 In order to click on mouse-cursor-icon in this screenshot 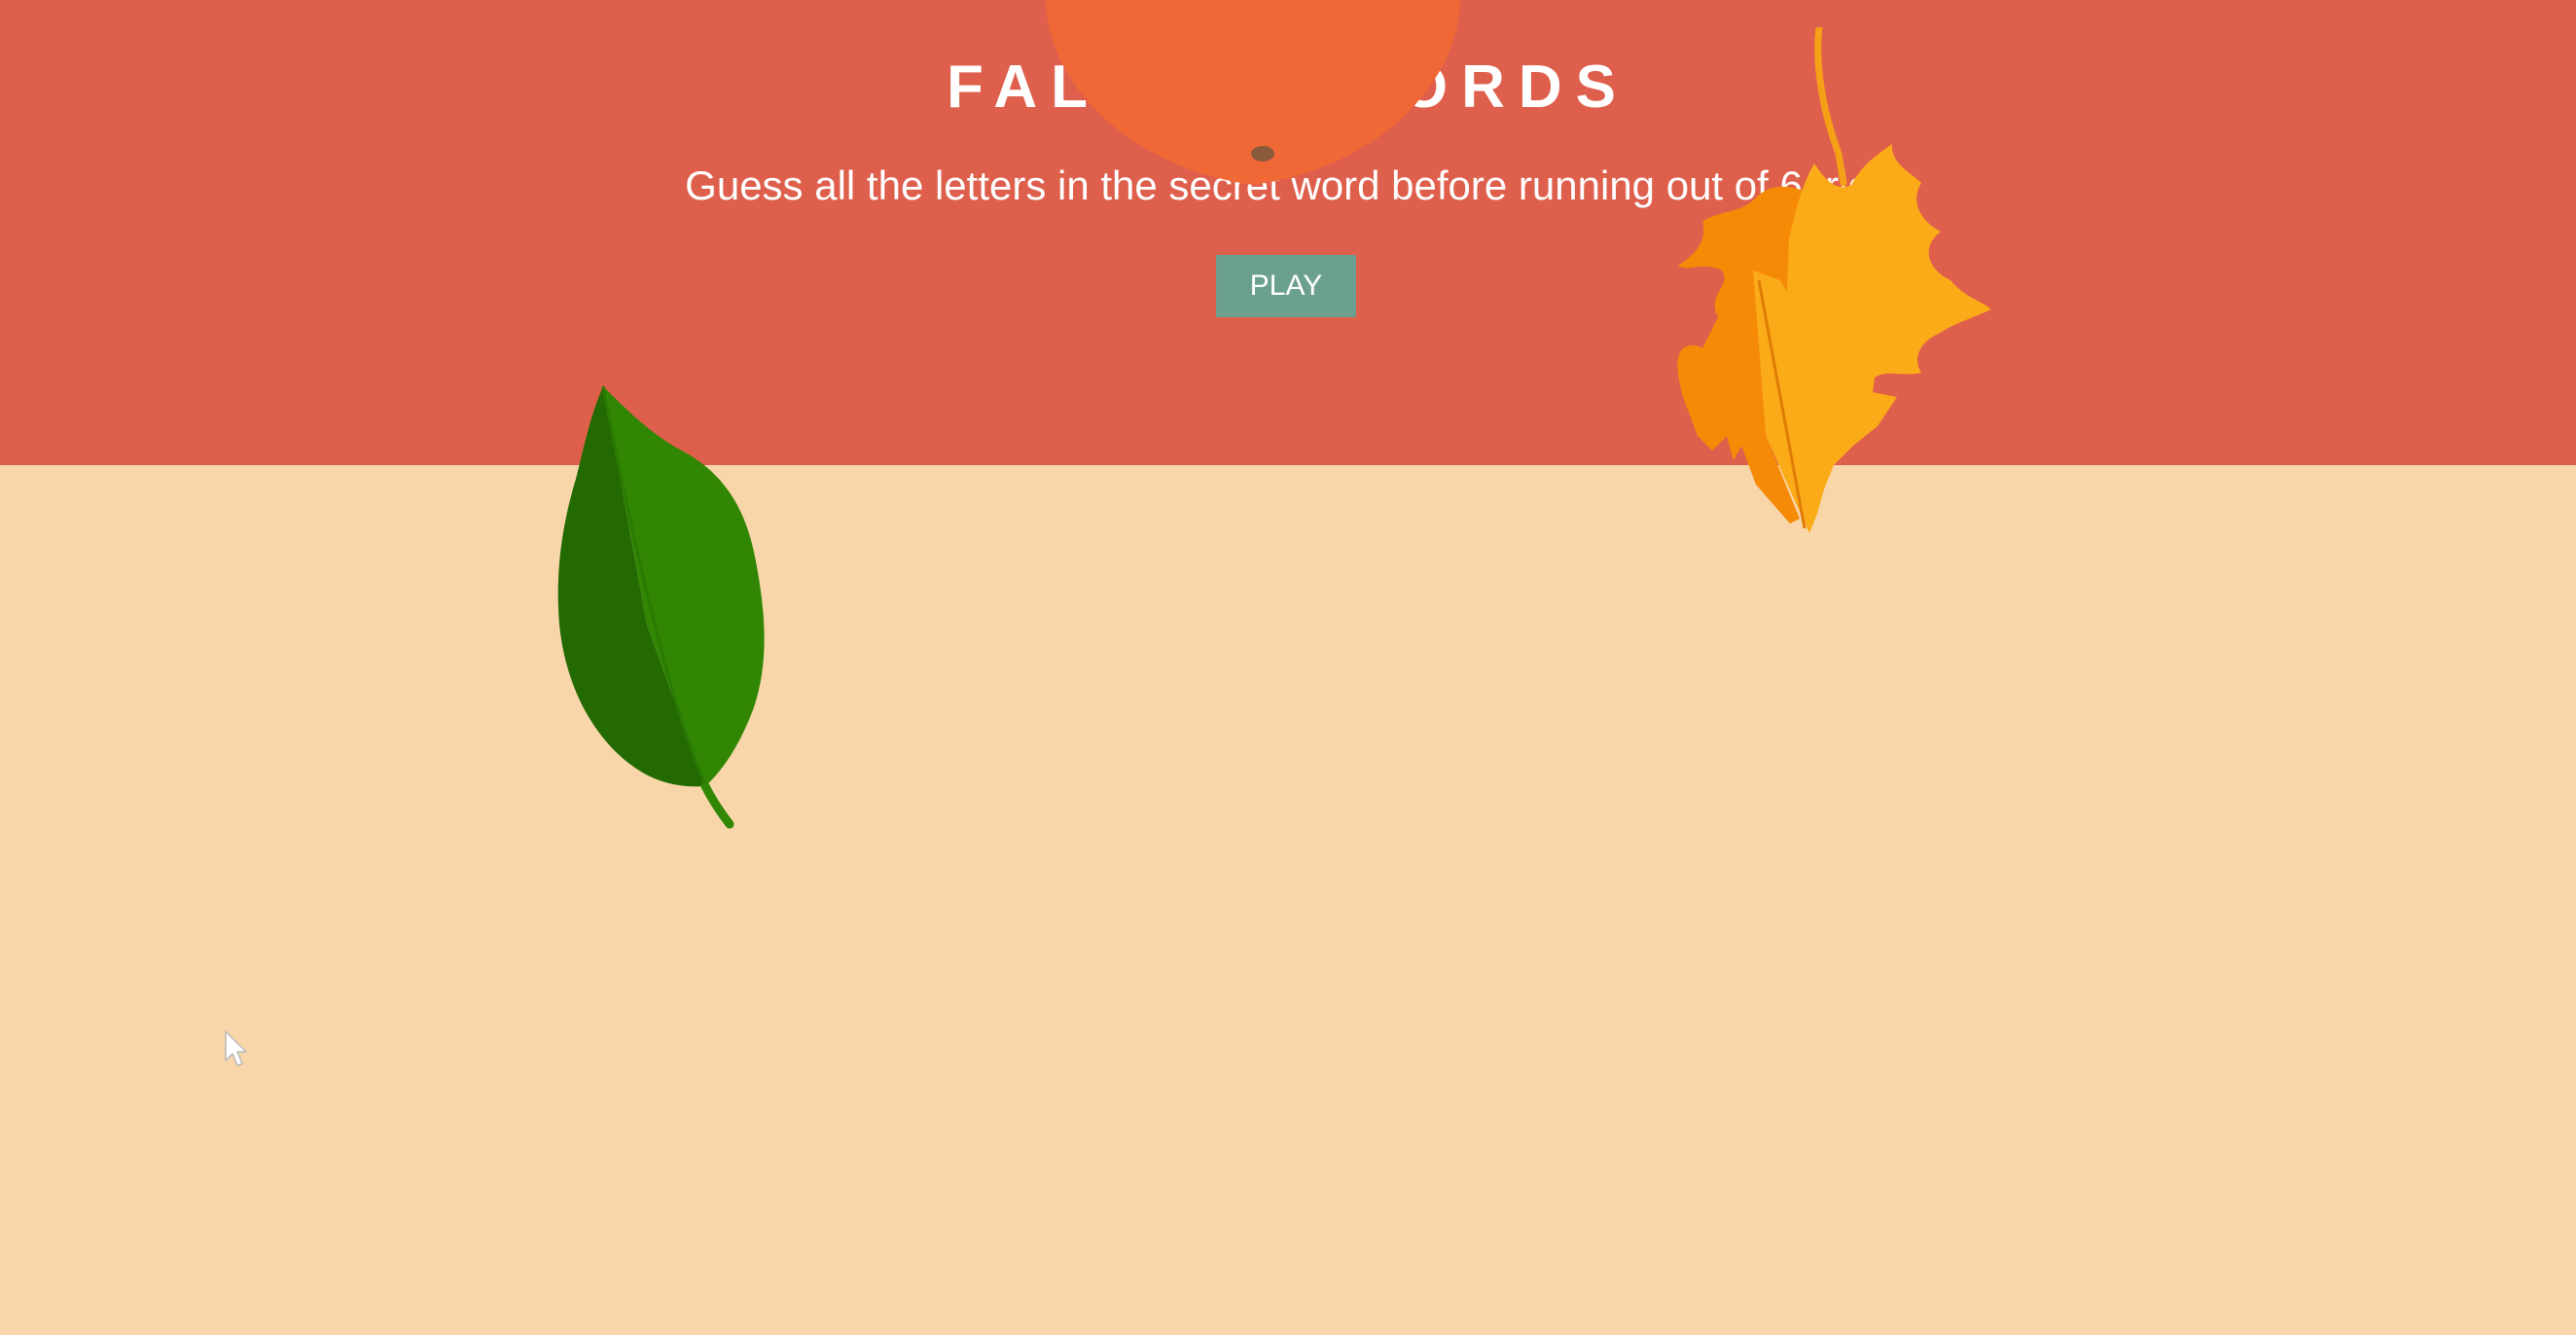, I will do `click(236, 1048)`.